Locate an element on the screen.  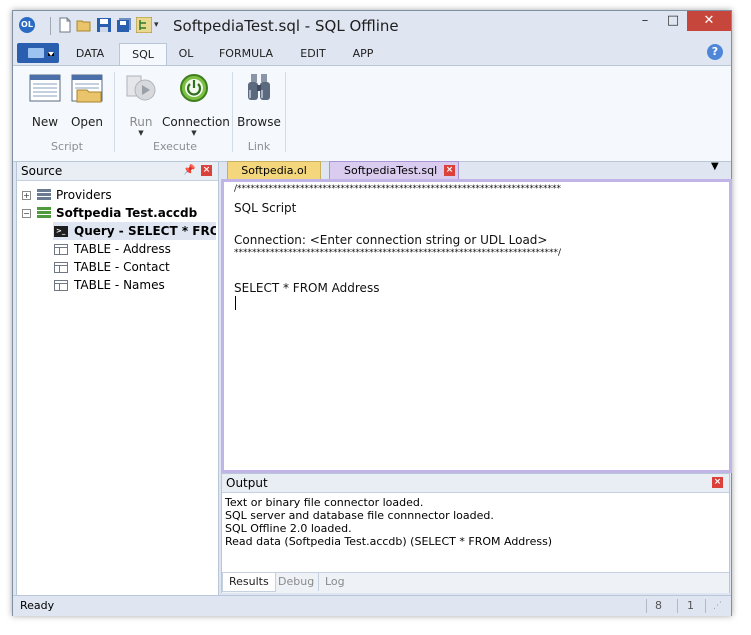
connection-button: Connection ▼ is located at coordinates (196, 104).